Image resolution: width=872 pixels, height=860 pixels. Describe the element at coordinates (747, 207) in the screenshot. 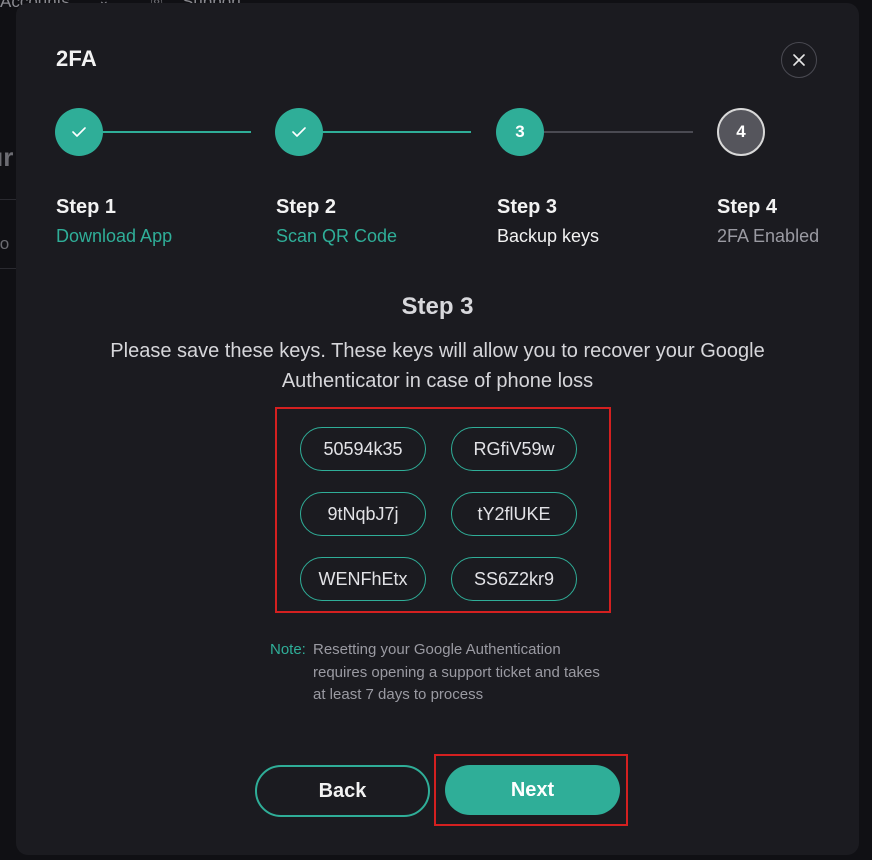

I see `step-4-name: Step 4` at that location.